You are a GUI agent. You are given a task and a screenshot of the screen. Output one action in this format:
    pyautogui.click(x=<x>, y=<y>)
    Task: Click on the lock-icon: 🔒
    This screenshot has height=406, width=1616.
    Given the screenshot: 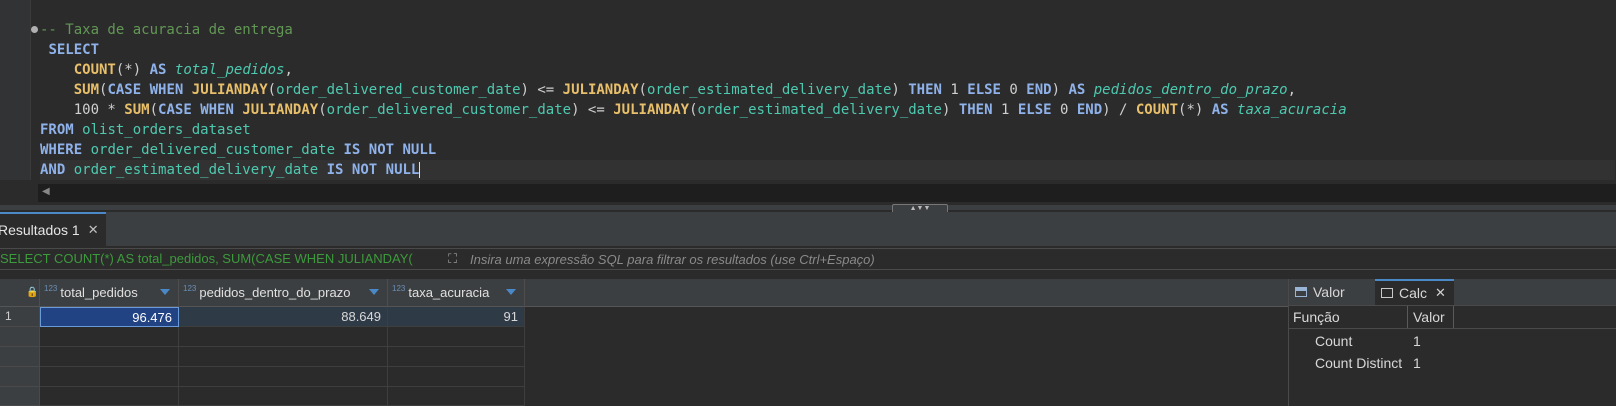 What is the action you would take?
    pyautogui.click(x=32, y=292)
    